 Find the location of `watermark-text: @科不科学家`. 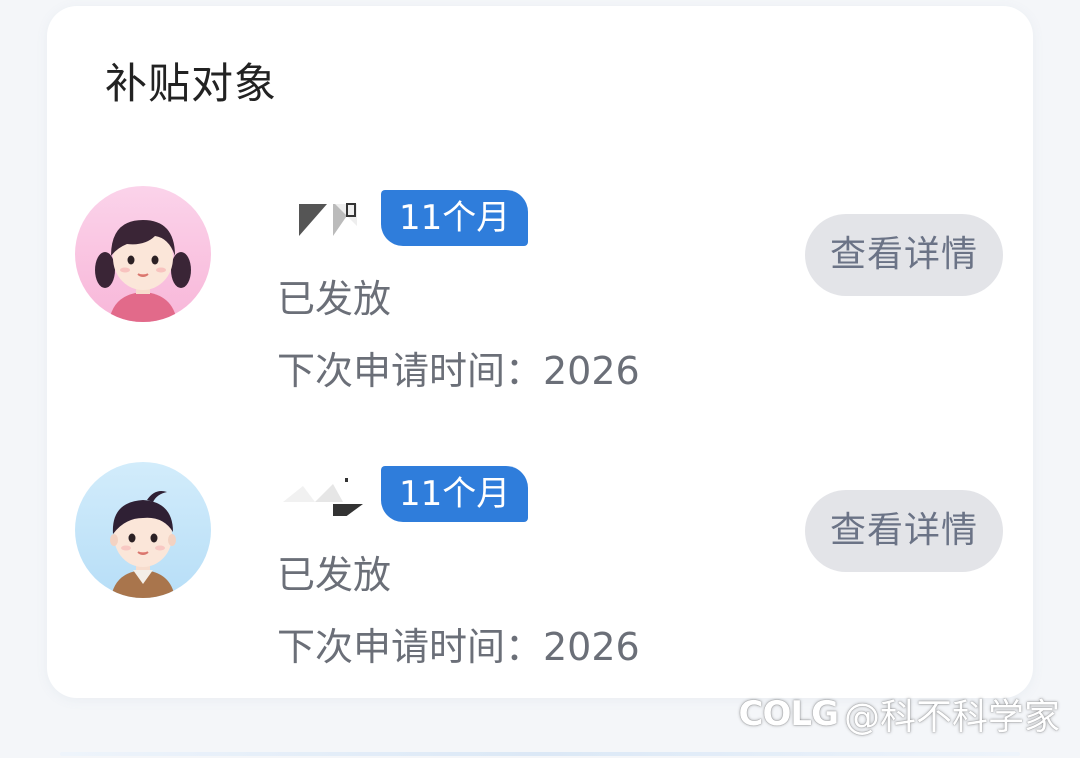

watermark-text: @科不科学家 is located at coordinates (951, 717).